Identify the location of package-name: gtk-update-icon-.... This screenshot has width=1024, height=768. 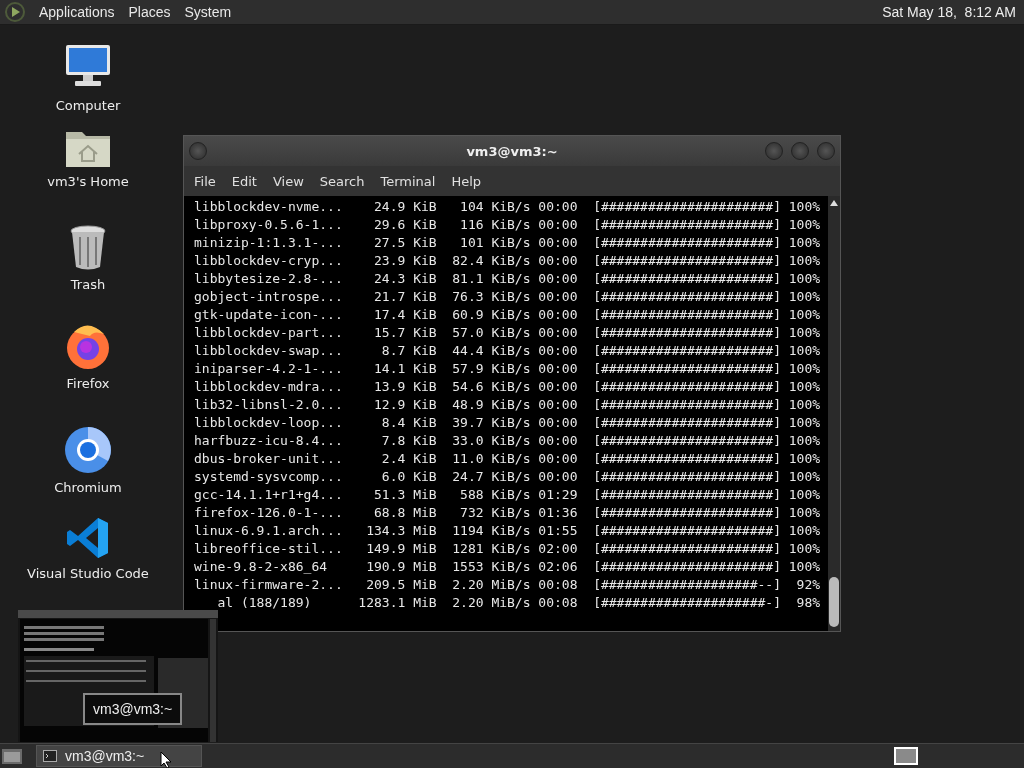
(269, 315).